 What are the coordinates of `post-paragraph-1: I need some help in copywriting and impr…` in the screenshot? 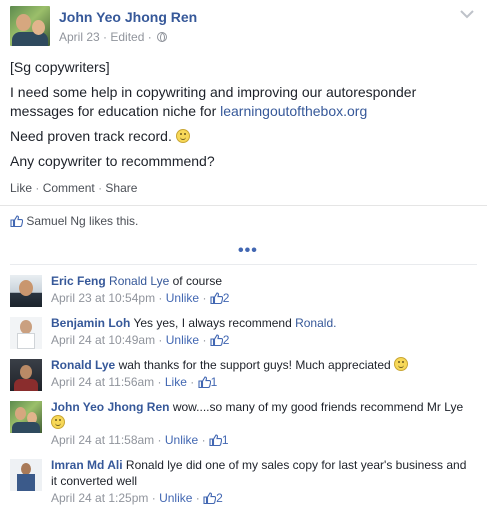 It's located at (213, 101).